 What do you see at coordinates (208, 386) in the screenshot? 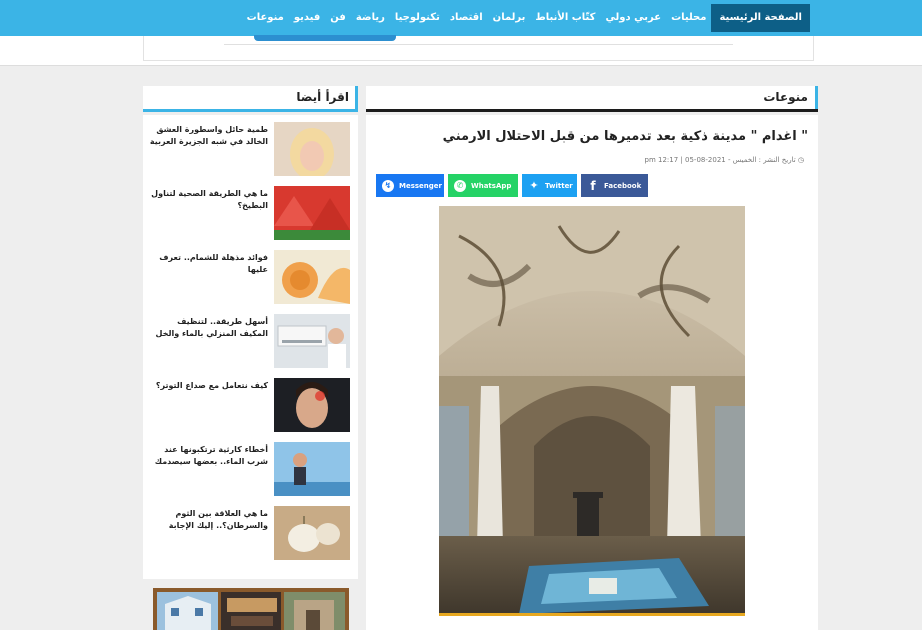
I see `list-item-title: كيف نتعامل مع صداع التوتر؟` at bounding box center [208, 386].